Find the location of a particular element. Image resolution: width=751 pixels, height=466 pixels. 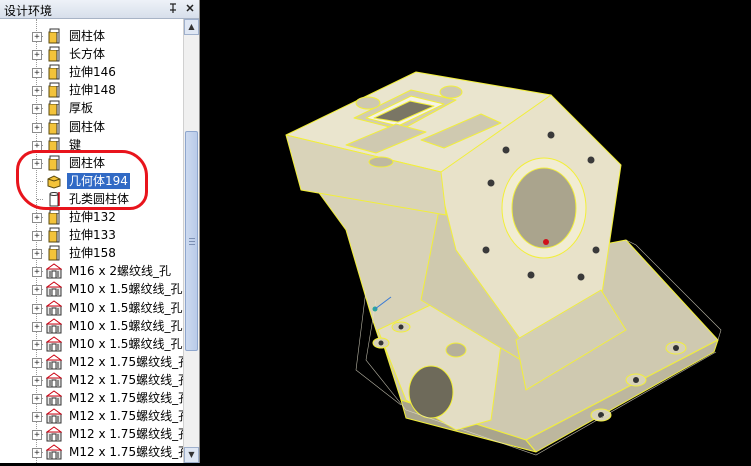

panel-header: 设计环境 is located at coordinates (99, 9).